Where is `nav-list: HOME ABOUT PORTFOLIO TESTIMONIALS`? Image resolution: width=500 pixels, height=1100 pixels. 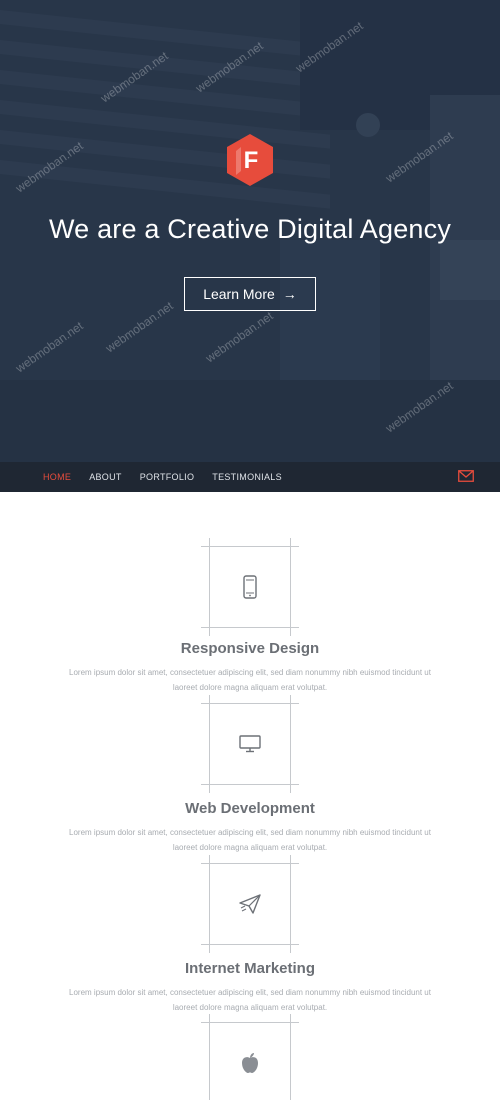
nav-list: HOME ABOUT PORTFOLIO TESTIMONIALS is located at coordinates (171, 477).